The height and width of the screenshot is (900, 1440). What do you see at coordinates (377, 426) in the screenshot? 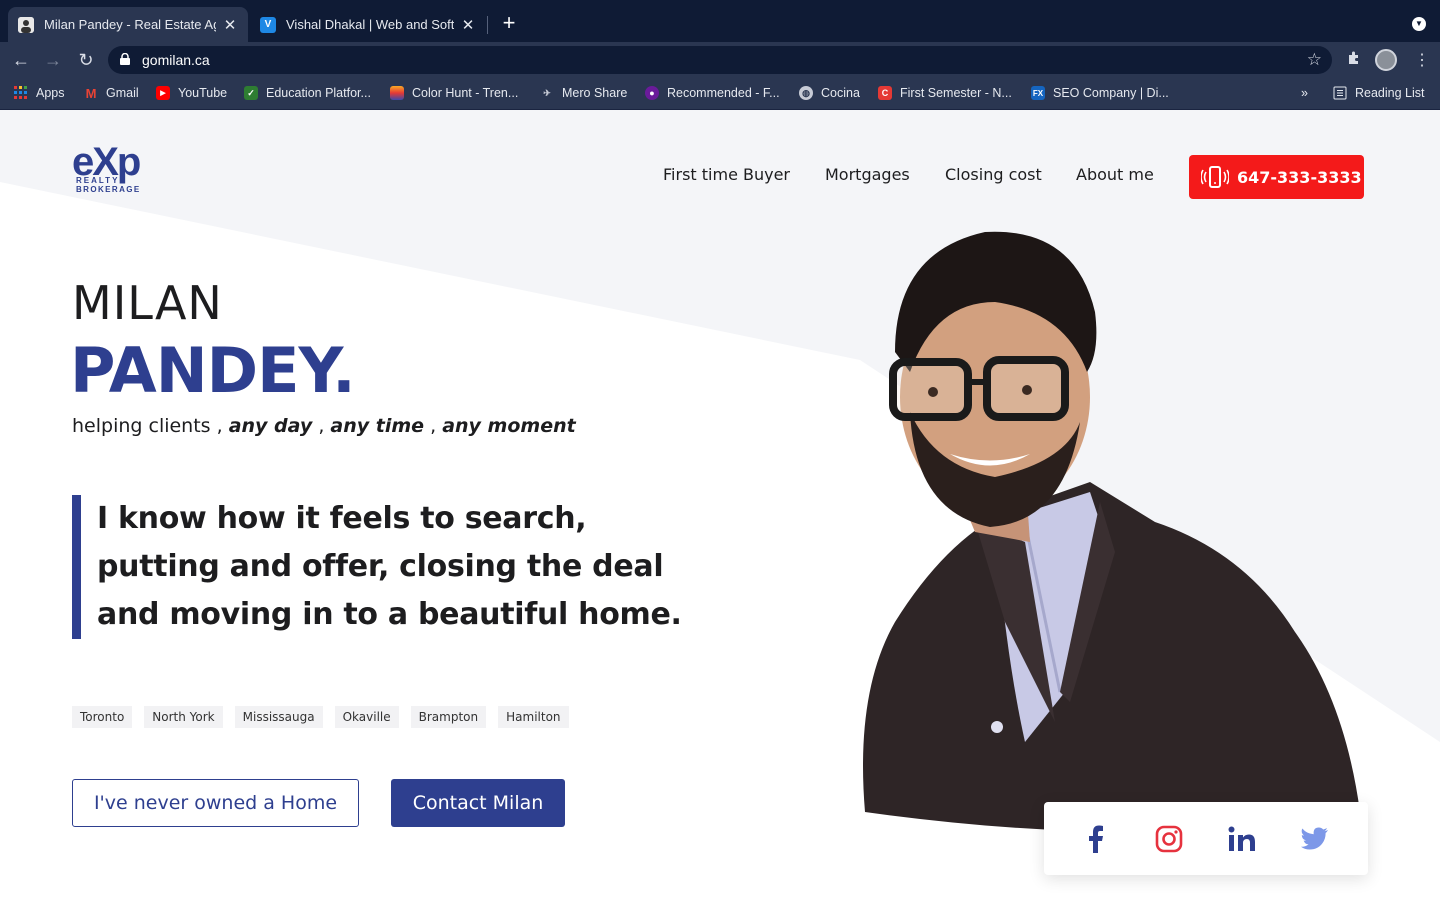
I see `tagline-emphasis: any time` at bounding box center [377, 426].